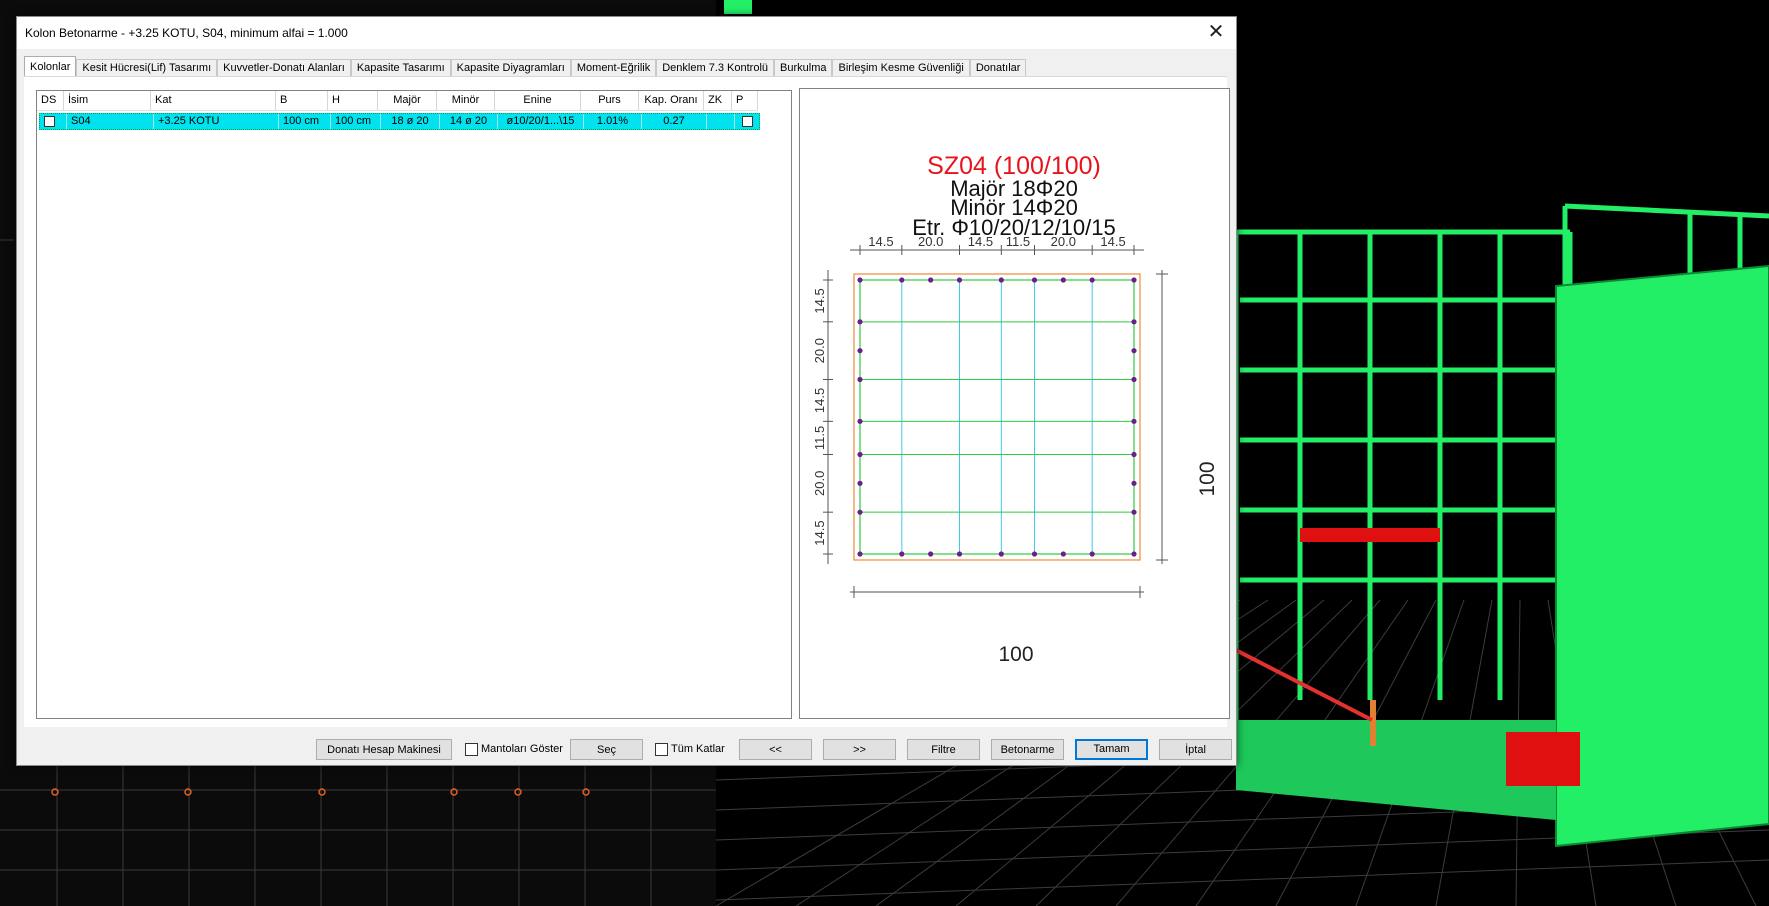 The width and height of the screenshot is (1769, 906). What do you see at coordinates (859, 749) in the screenshot?
I see `next-button: >>` at bounding box center [859, 749].